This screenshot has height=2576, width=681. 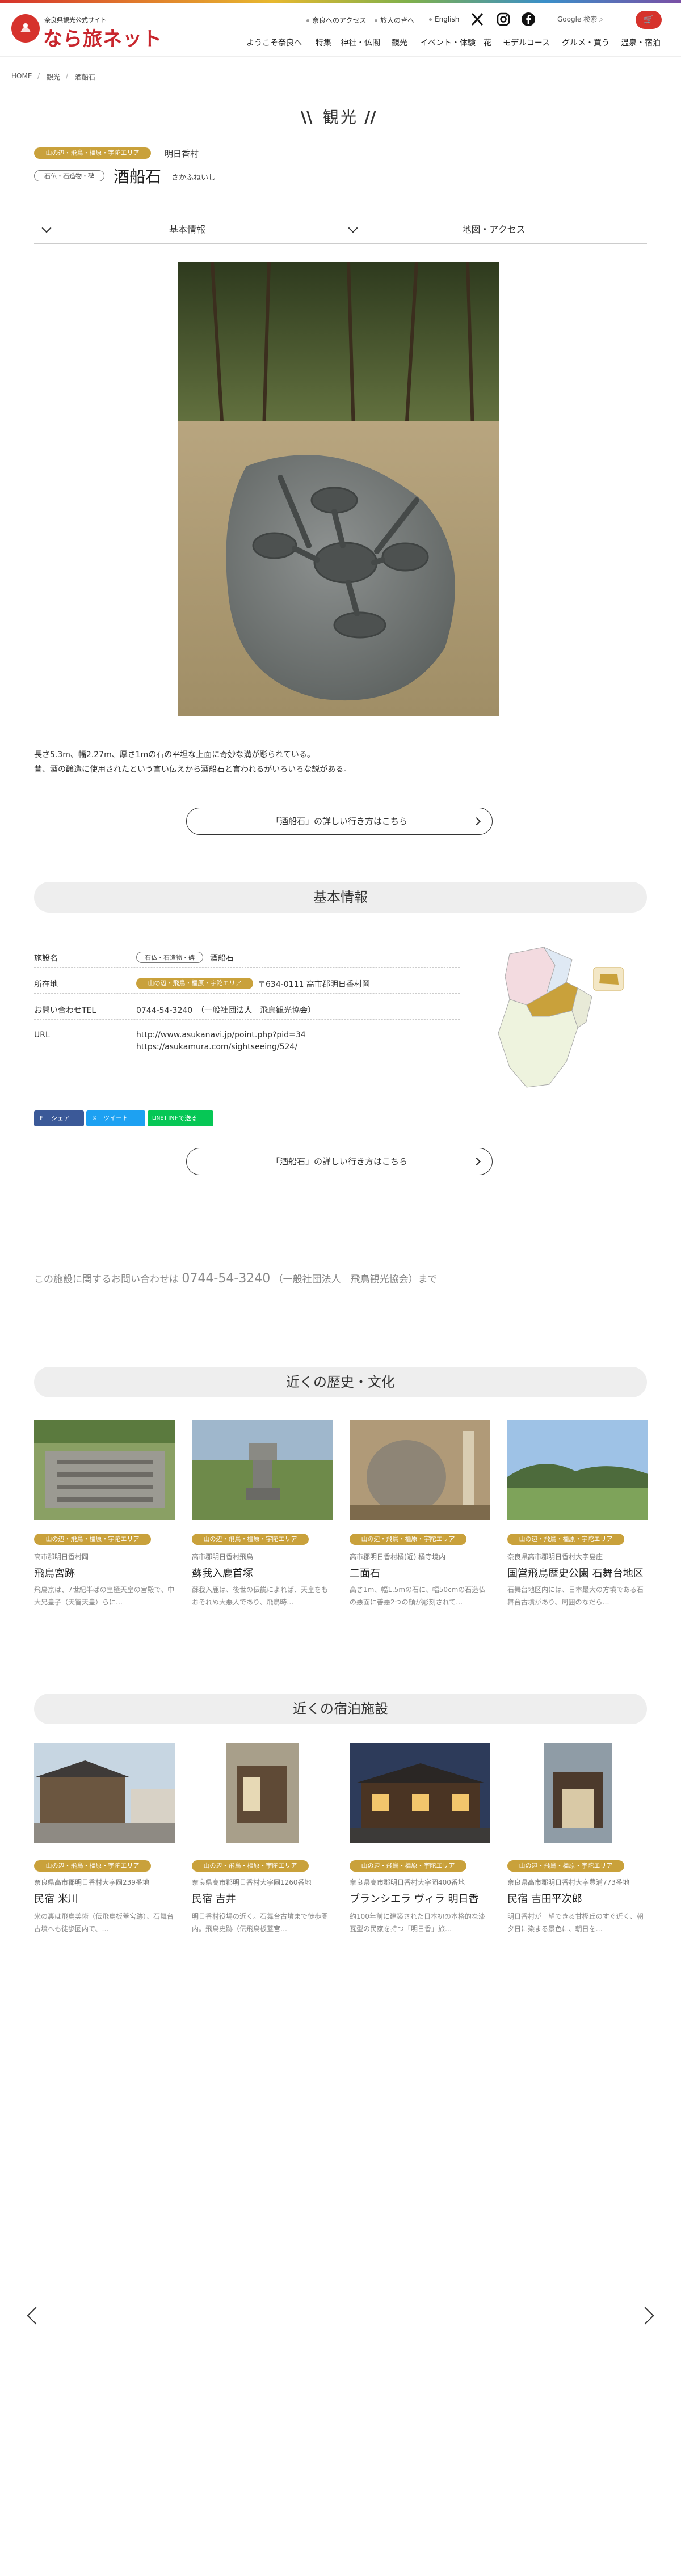 I want to click on row-tel: お問い合わせTEL 0744-54-3240 （一般社団法人 飛鳥観光協会）, so click(x=247, y=1009).